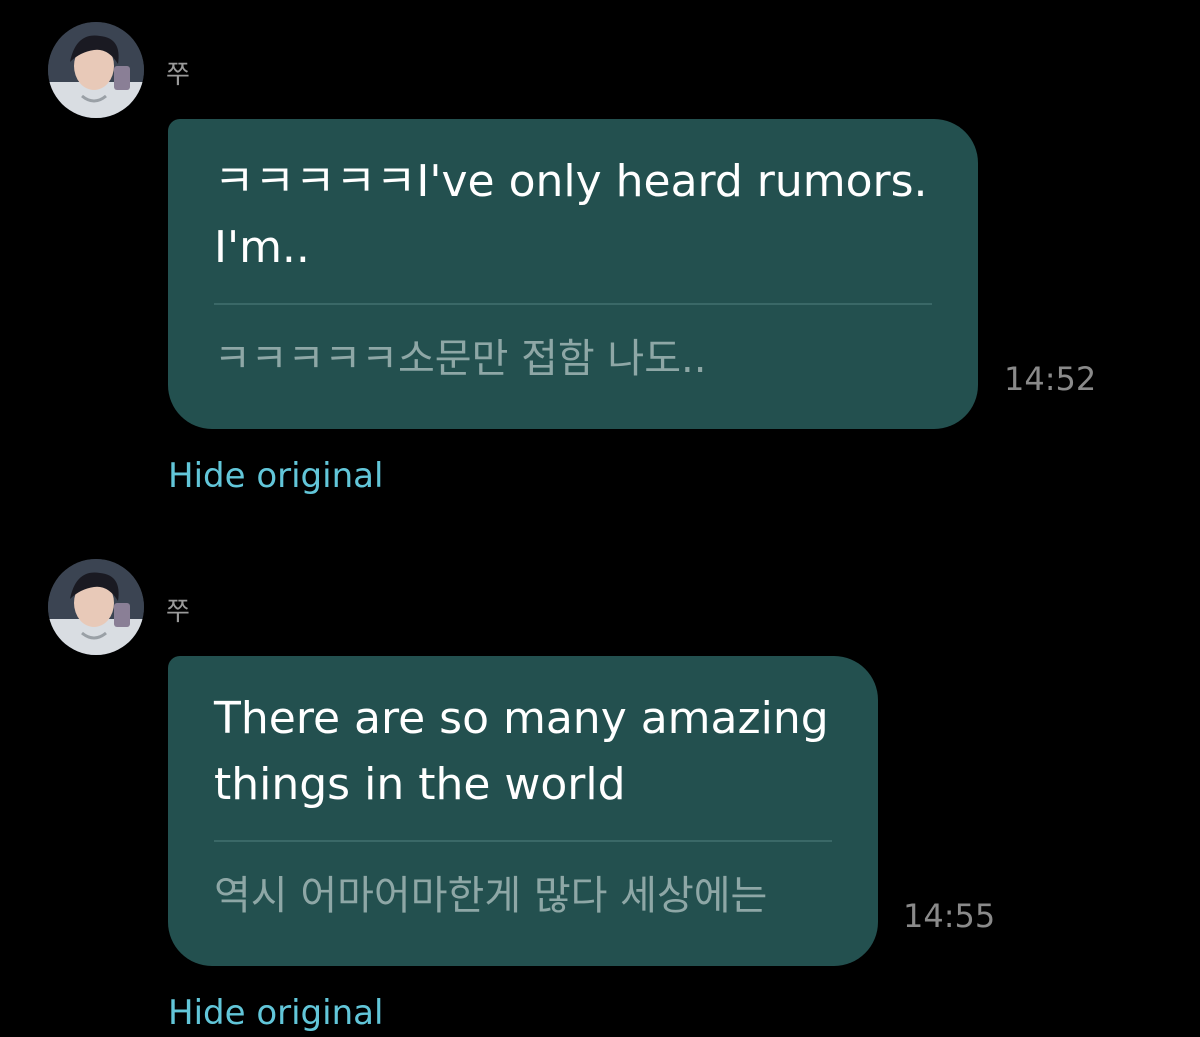 This screenshot has height=1037, width=1200. I want to click on translated-text: ㅋㅋㅋㅋㅋI've only heard rumors. I'm.., so click(578, 214).